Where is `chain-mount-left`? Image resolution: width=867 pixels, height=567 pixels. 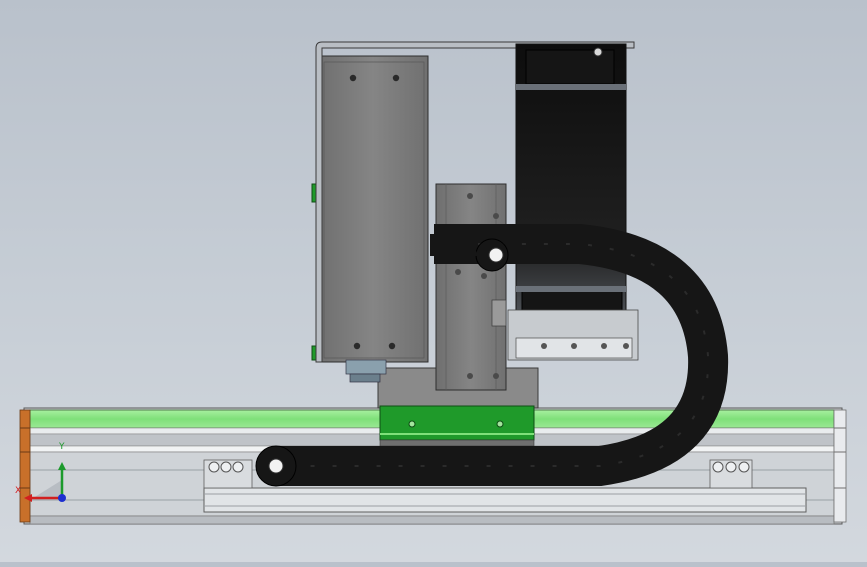 chain-mount-left is located at coordinates (228, 474).